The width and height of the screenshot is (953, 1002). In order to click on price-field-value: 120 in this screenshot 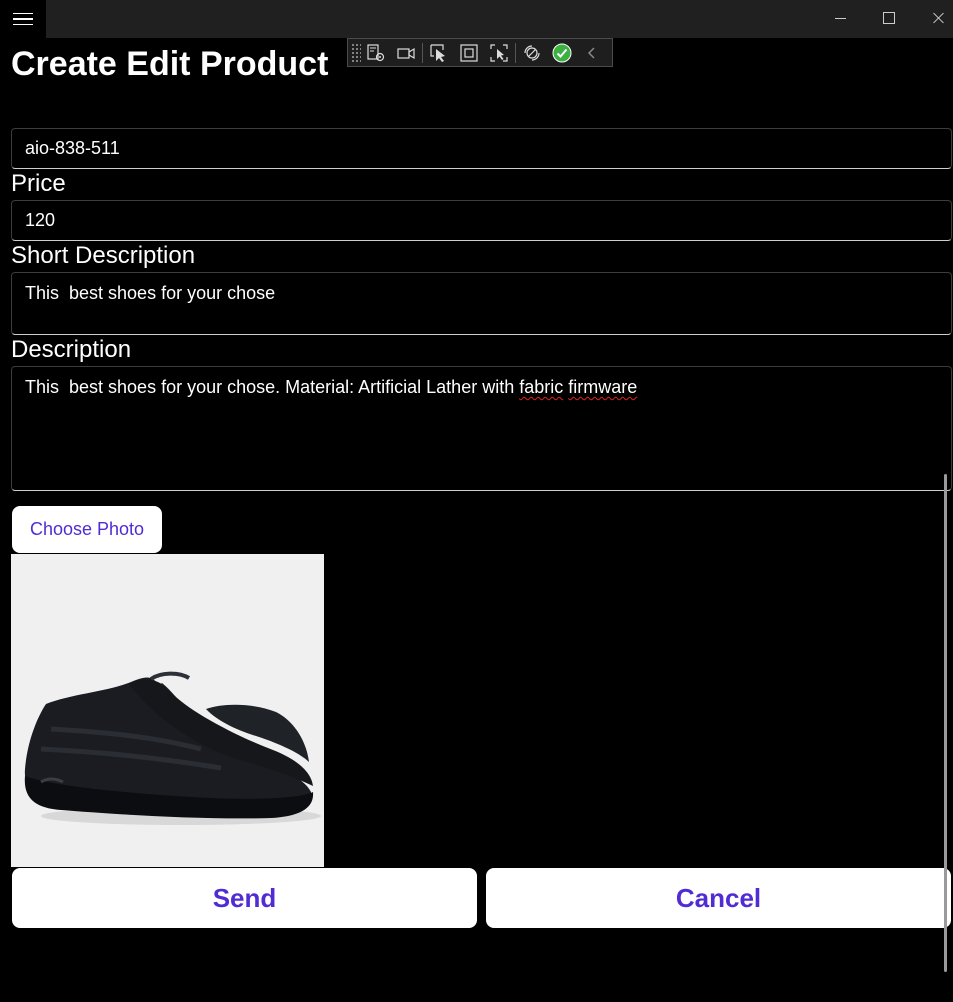, I will do `click(40, 220)`.